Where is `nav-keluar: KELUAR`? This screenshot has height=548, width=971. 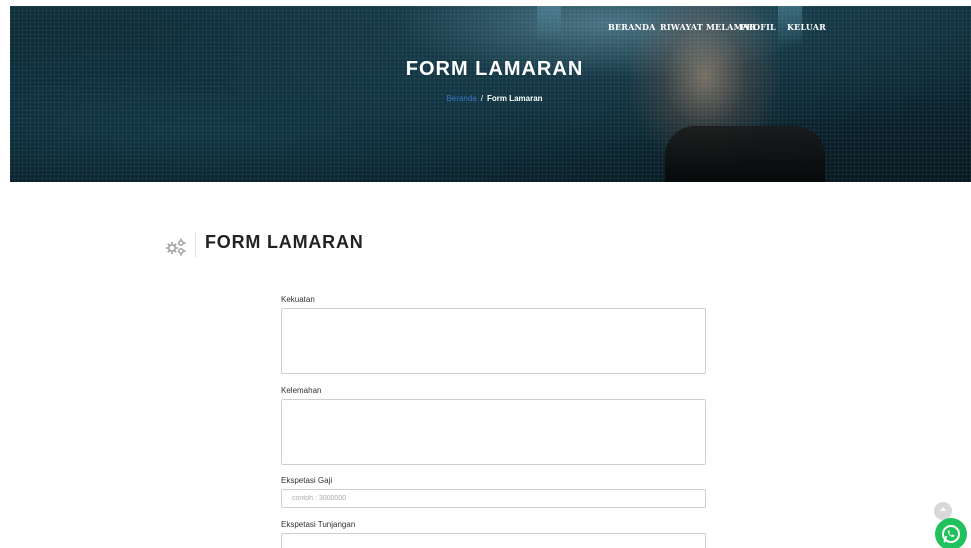 nav-keluar: KELUAR is located at coordinates (806, 27).